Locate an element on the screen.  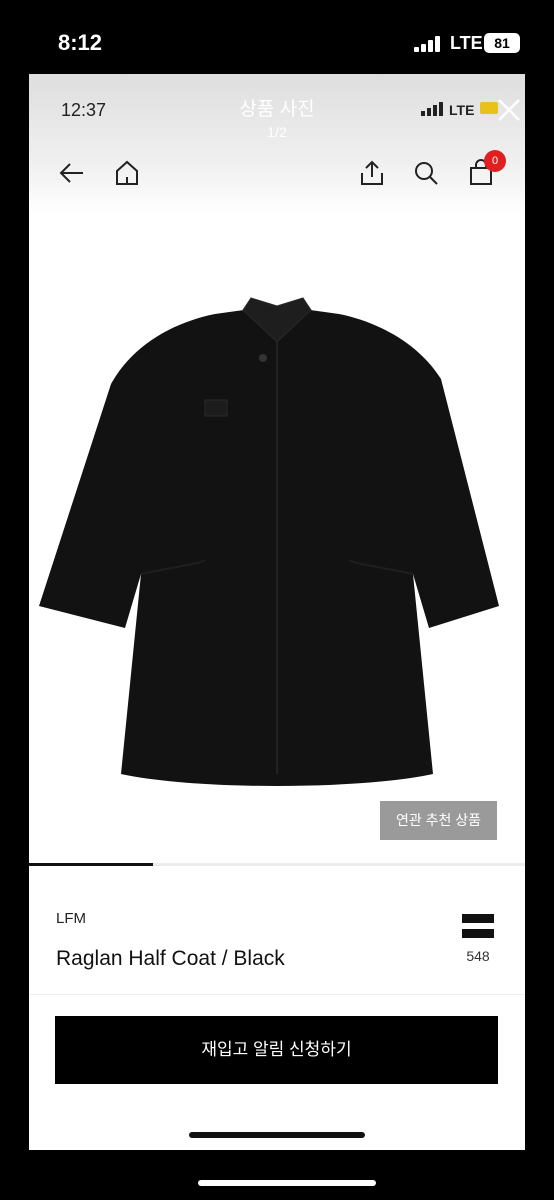
restock-alert-button: 재입고 알림 신청하기 is located at coordinates (276, 1050).